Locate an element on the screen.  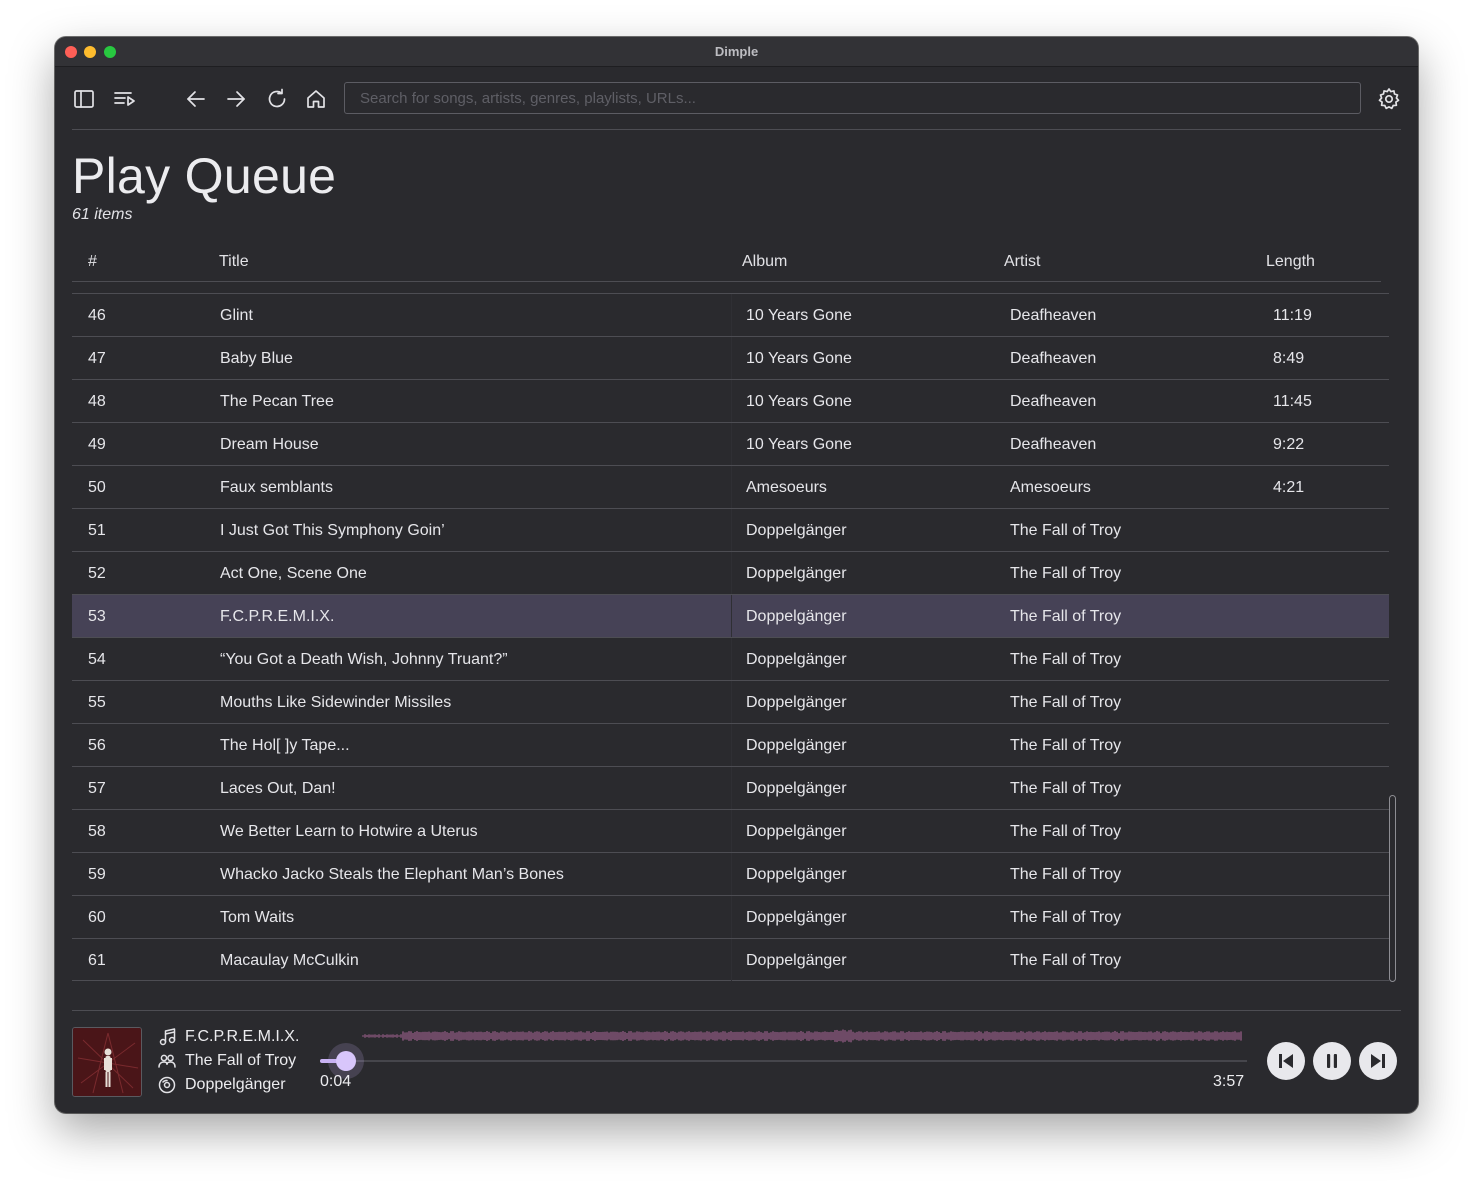
progress-track is located at coordinates (783, 1061).